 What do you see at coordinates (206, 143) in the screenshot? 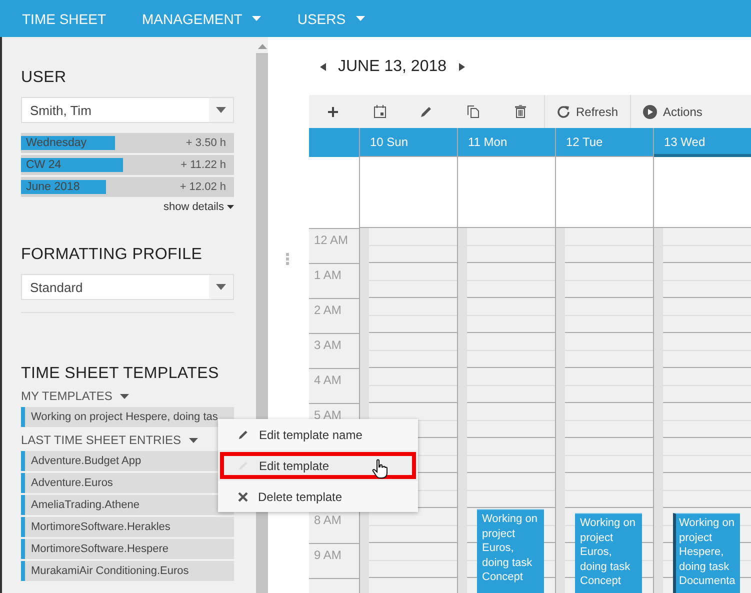
I see `hours-value: + 3.50 h` at bounding box center [206, 143].